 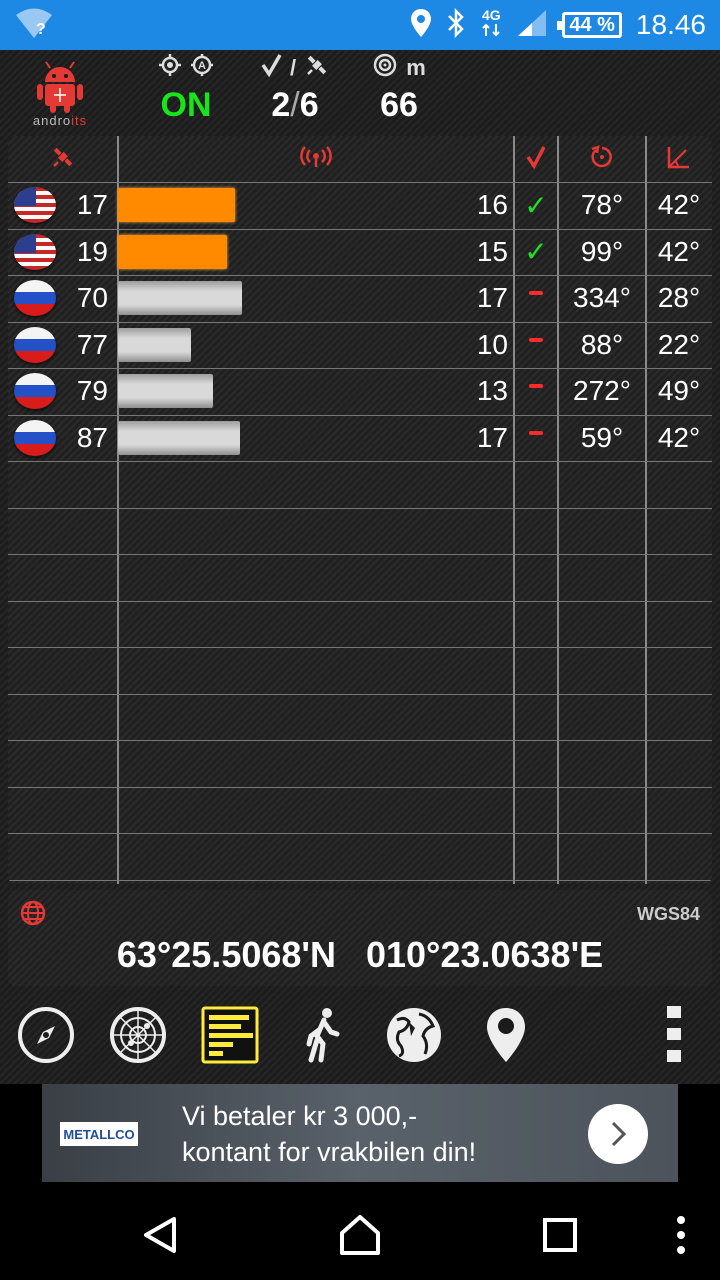 I want to click on overflow-menu-button, so click(x=674, y=1035).